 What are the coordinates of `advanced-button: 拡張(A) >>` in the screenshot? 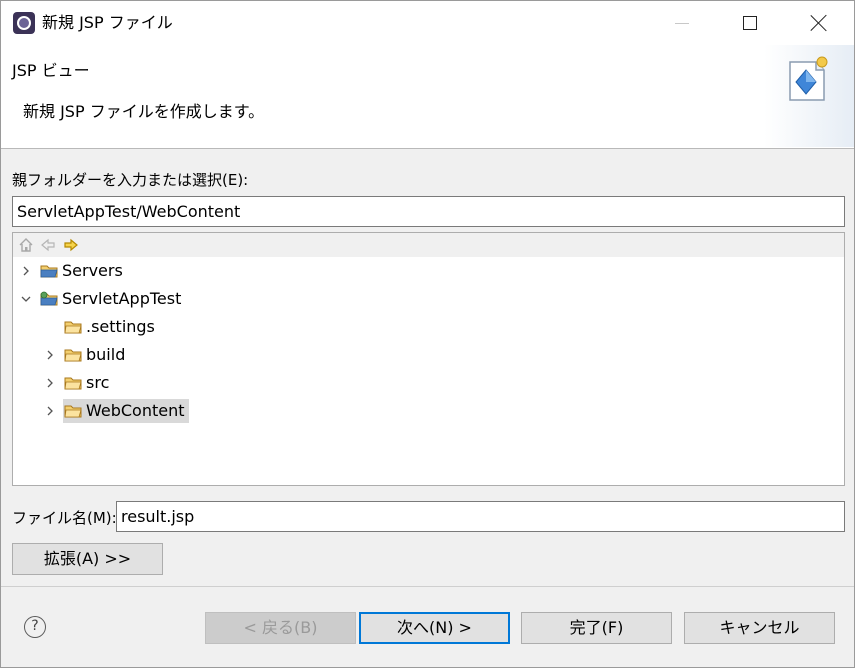 It's located at (87, 559).